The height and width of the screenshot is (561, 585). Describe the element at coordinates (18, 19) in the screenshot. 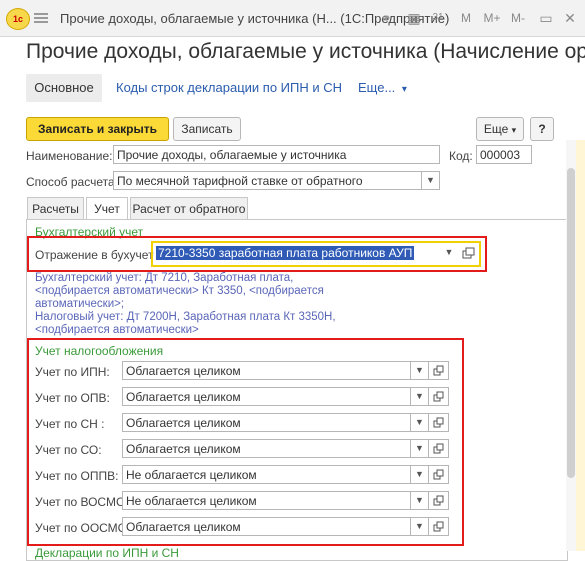

I see `app-logo-icon: 1с` at that location.